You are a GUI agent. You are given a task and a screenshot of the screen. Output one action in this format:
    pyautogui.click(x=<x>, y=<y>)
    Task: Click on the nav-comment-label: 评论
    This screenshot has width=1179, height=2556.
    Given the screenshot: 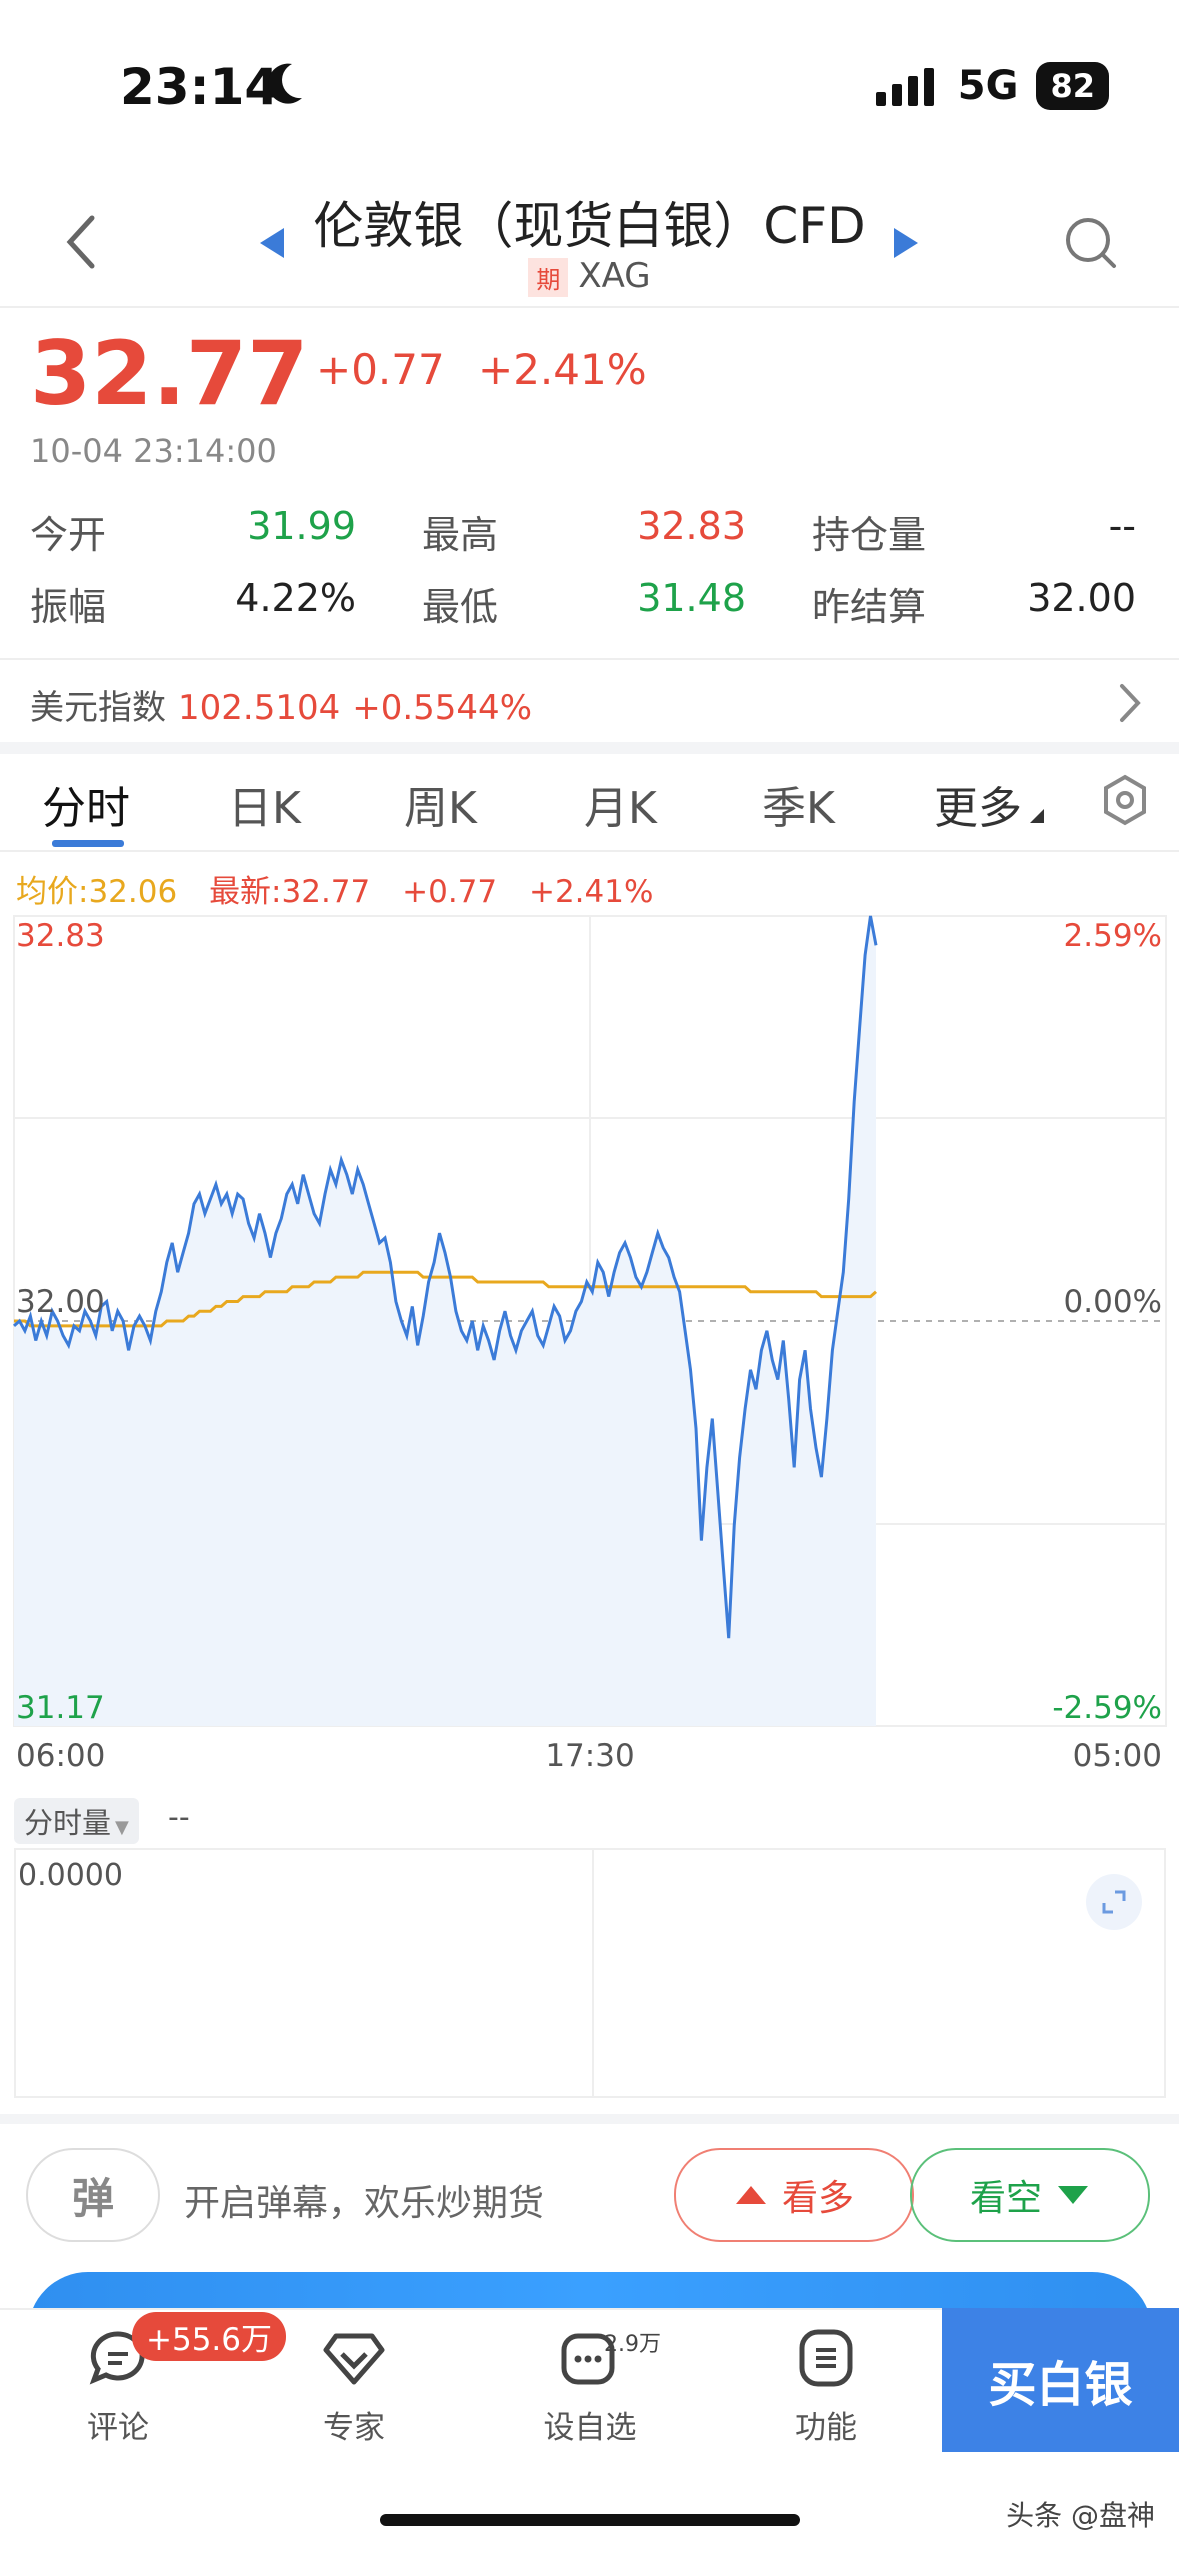 What is the action you would take?
    pyautogui.click(x=118, y=2428)
    